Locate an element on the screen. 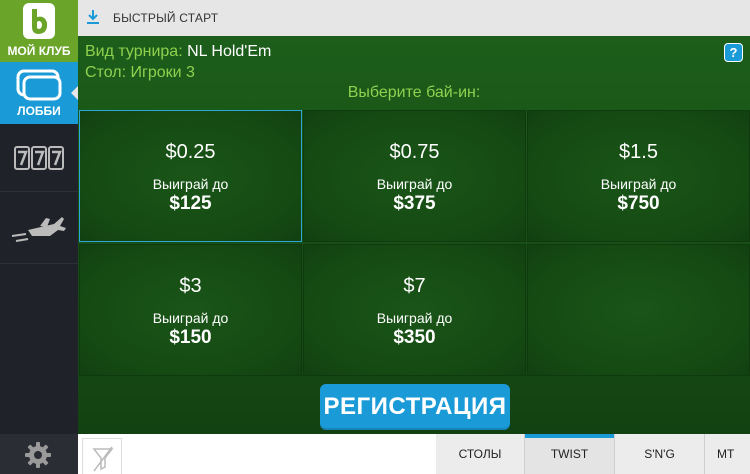  buyin-tile: $0.25 Выиграй до $125 is located at coordinates (190, 176).